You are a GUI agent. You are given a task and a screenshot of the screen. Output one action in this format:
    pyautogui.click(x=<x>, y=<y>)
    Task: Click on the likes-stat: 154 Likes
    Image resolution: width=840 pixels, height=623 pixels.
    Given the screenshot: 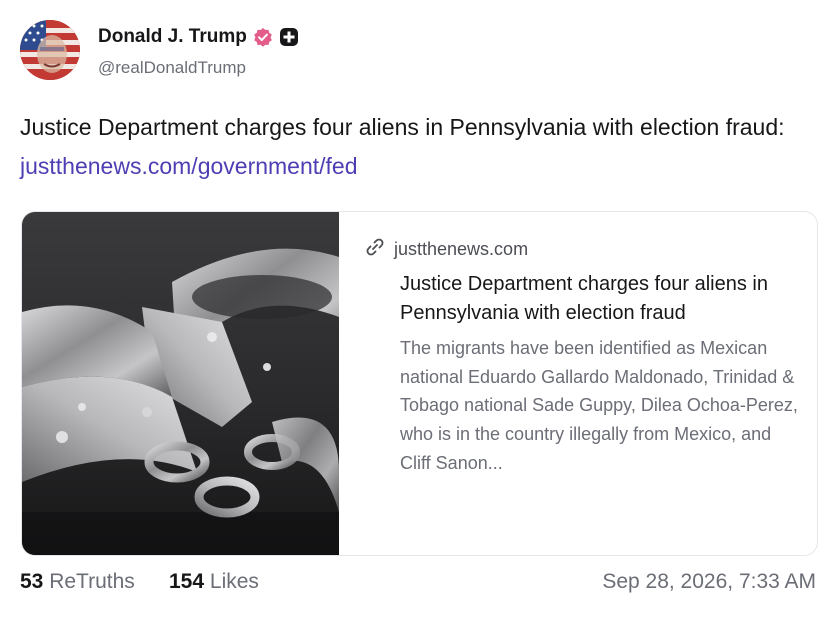 What is the action you would take?
    pyautogui.click(x=214, y=582)
    